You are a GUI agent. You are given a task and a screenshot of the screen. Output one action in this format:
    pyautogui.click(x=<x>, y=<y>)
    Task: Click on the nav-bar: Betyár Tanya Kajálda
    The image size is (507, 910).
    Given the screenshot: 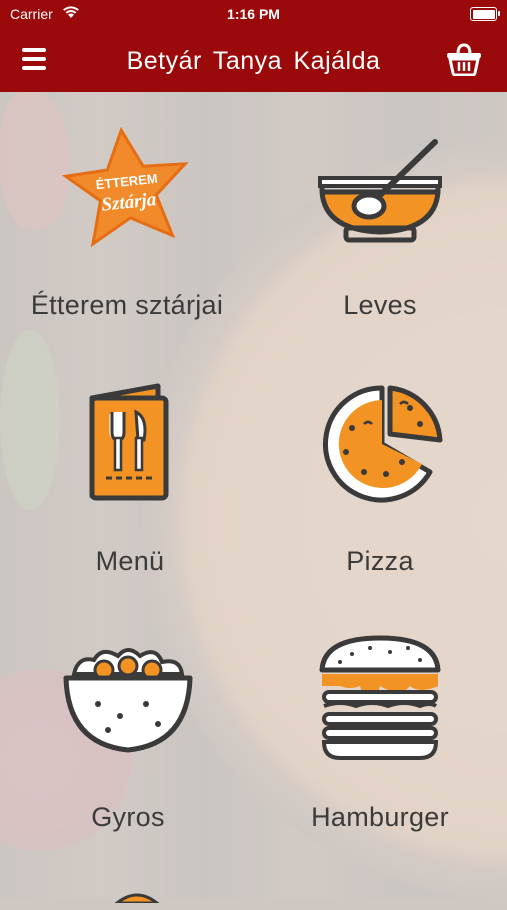 What is the action you would take?
    pyautogui.click(x=253, y=60)
    